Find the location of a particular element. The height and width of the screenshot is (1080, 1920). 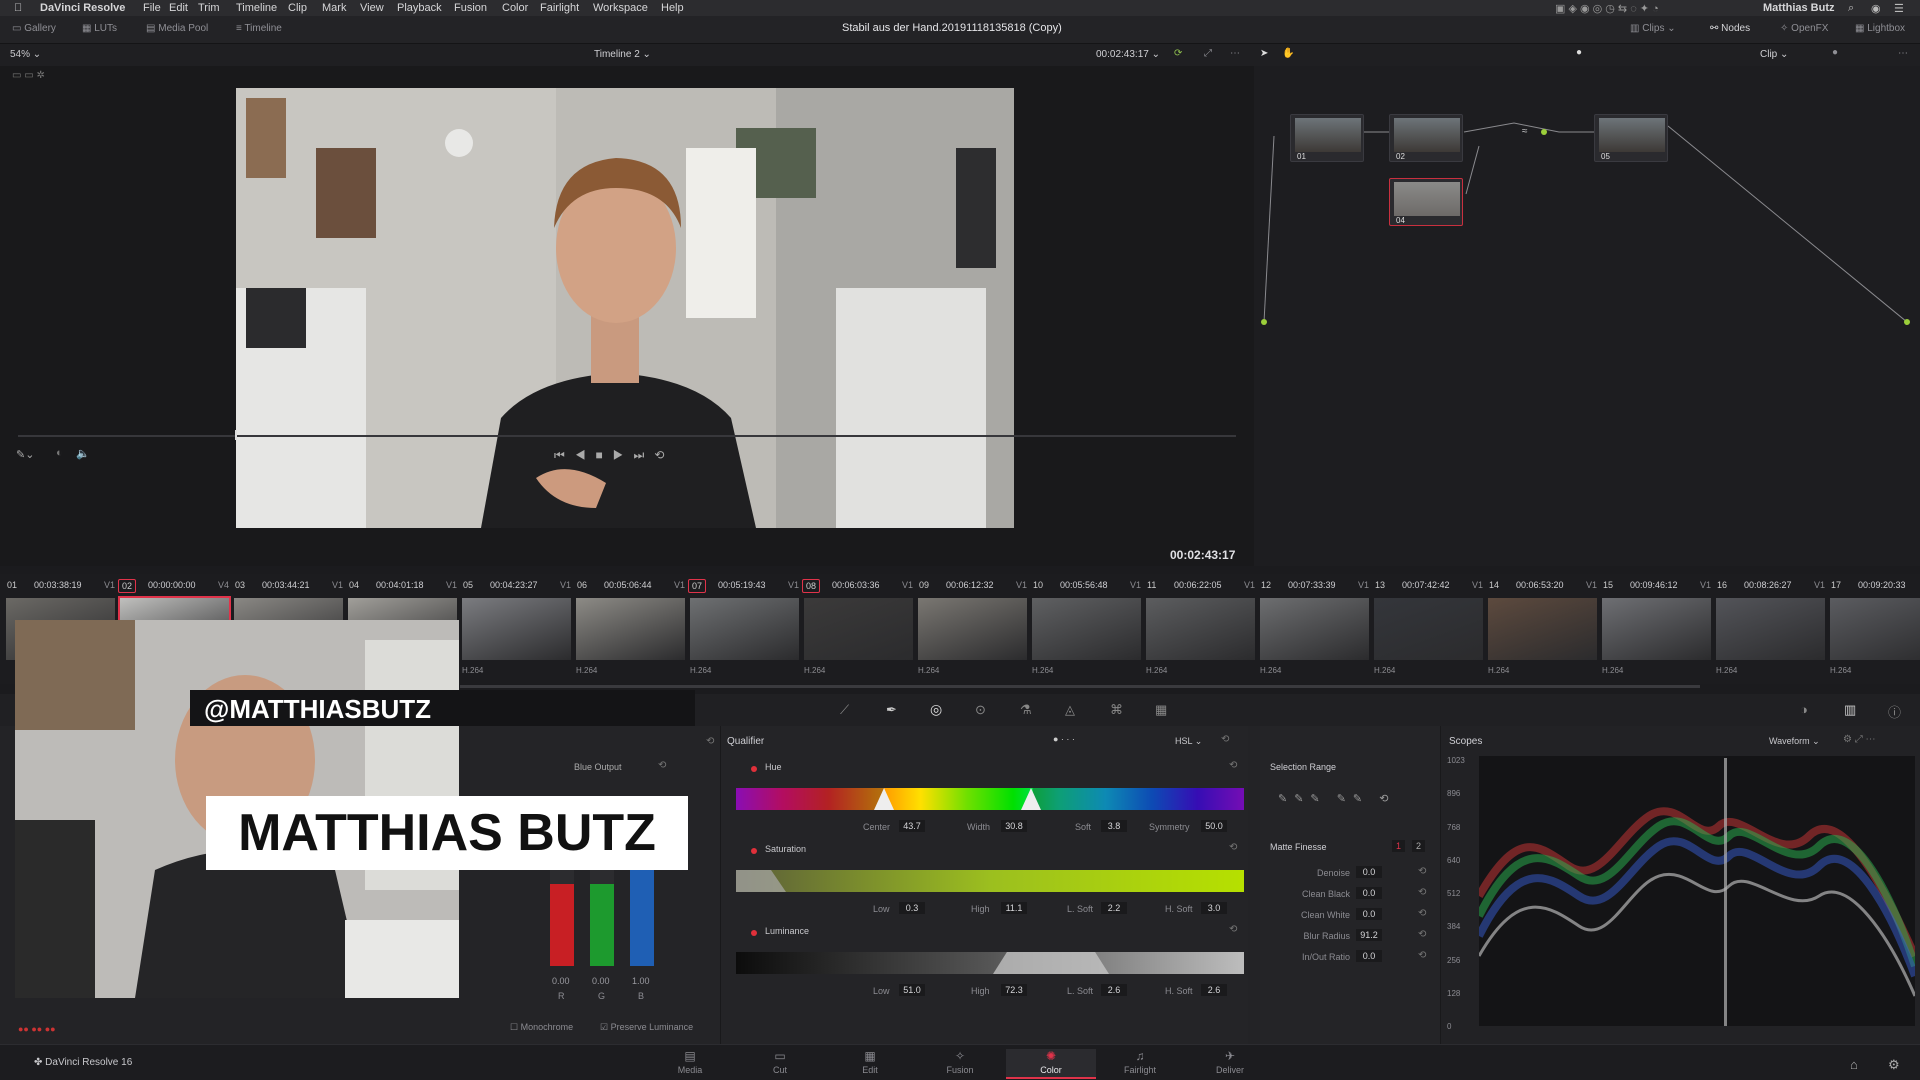

stop-icon: ■ is located at coordinates (604, 455).